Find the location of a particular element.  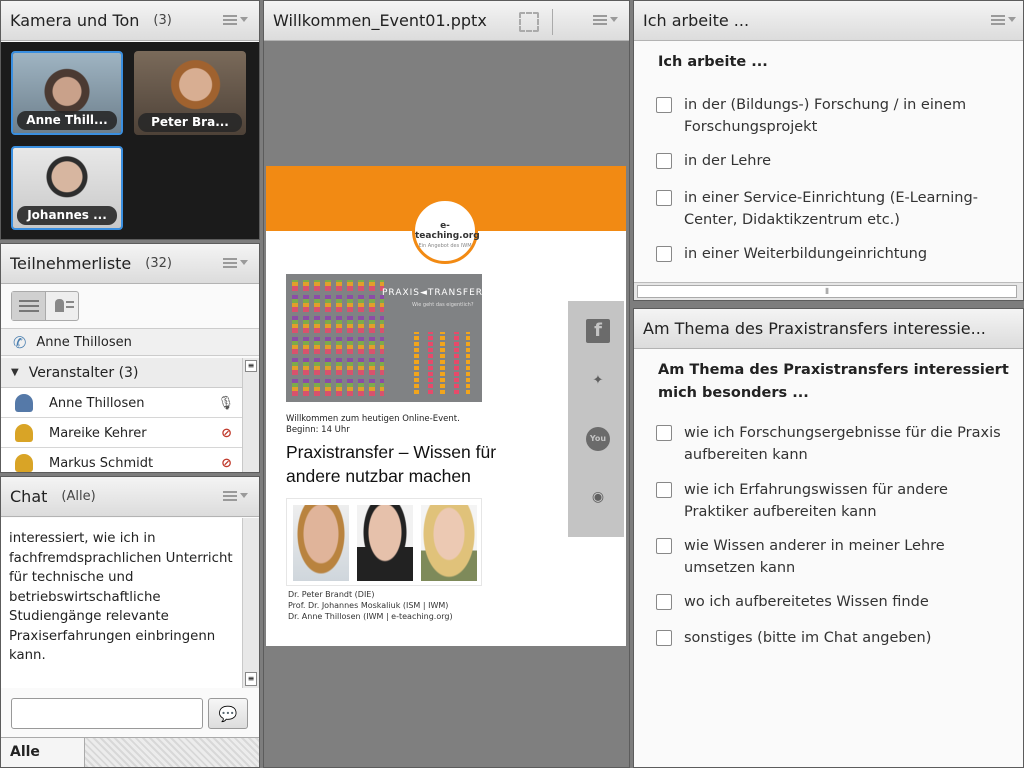

group-header-hosts: ▼ Veranstalter (3) is located at coordinates (121, 373).